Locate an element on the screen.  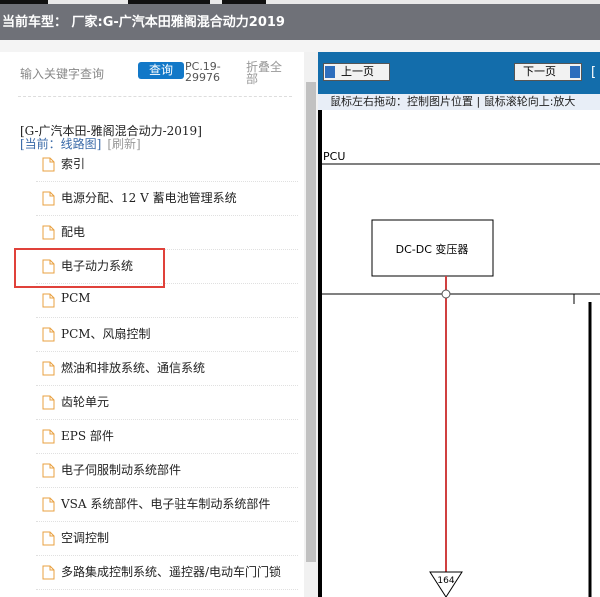
wire-junction is located at coordinates (446, 294).